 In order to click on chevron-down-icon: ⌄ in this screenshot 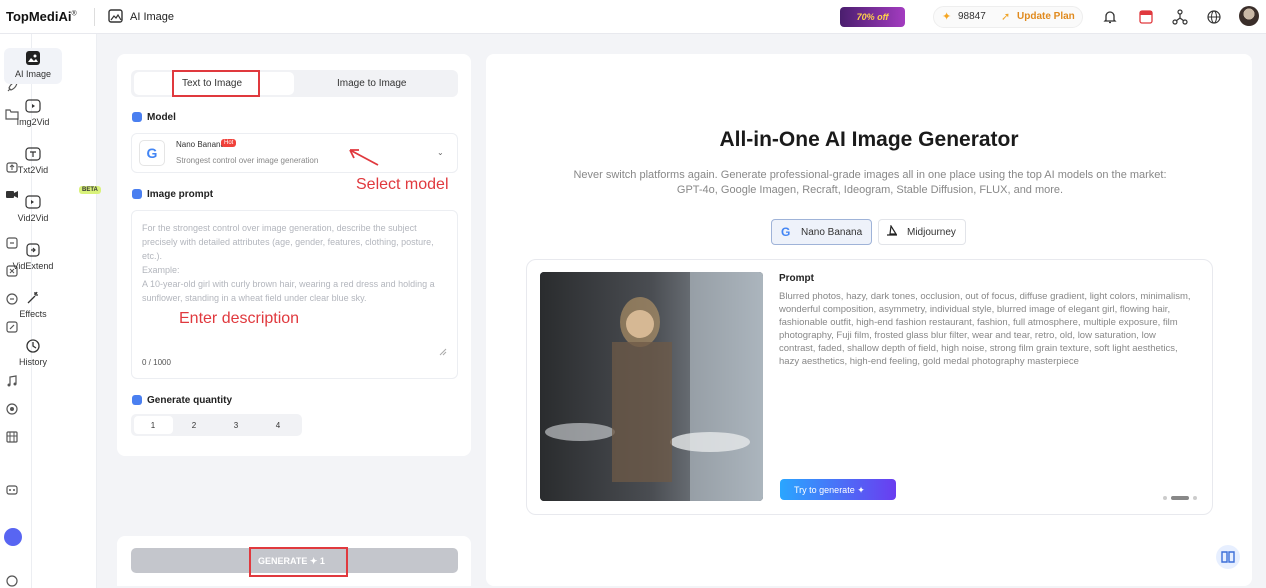, I will do `click(440, 152)`.